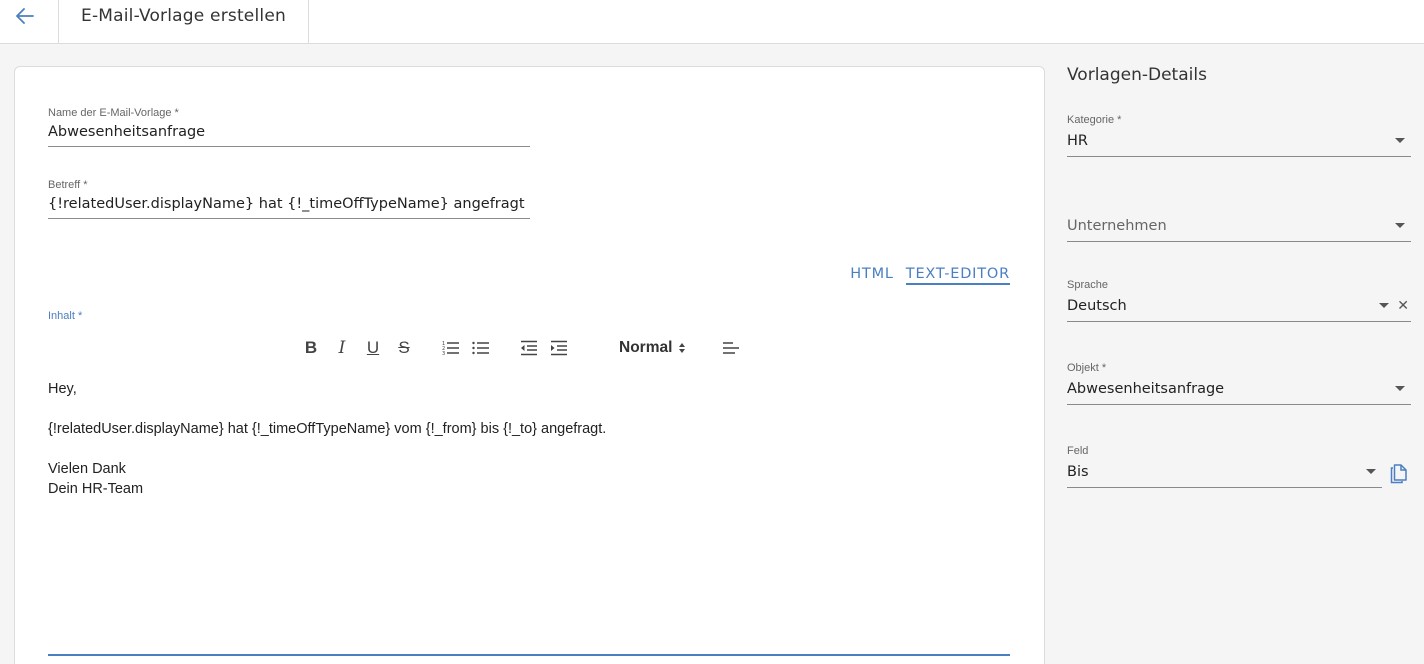  I want to click on bullet-list-icon, so click(480, 348).